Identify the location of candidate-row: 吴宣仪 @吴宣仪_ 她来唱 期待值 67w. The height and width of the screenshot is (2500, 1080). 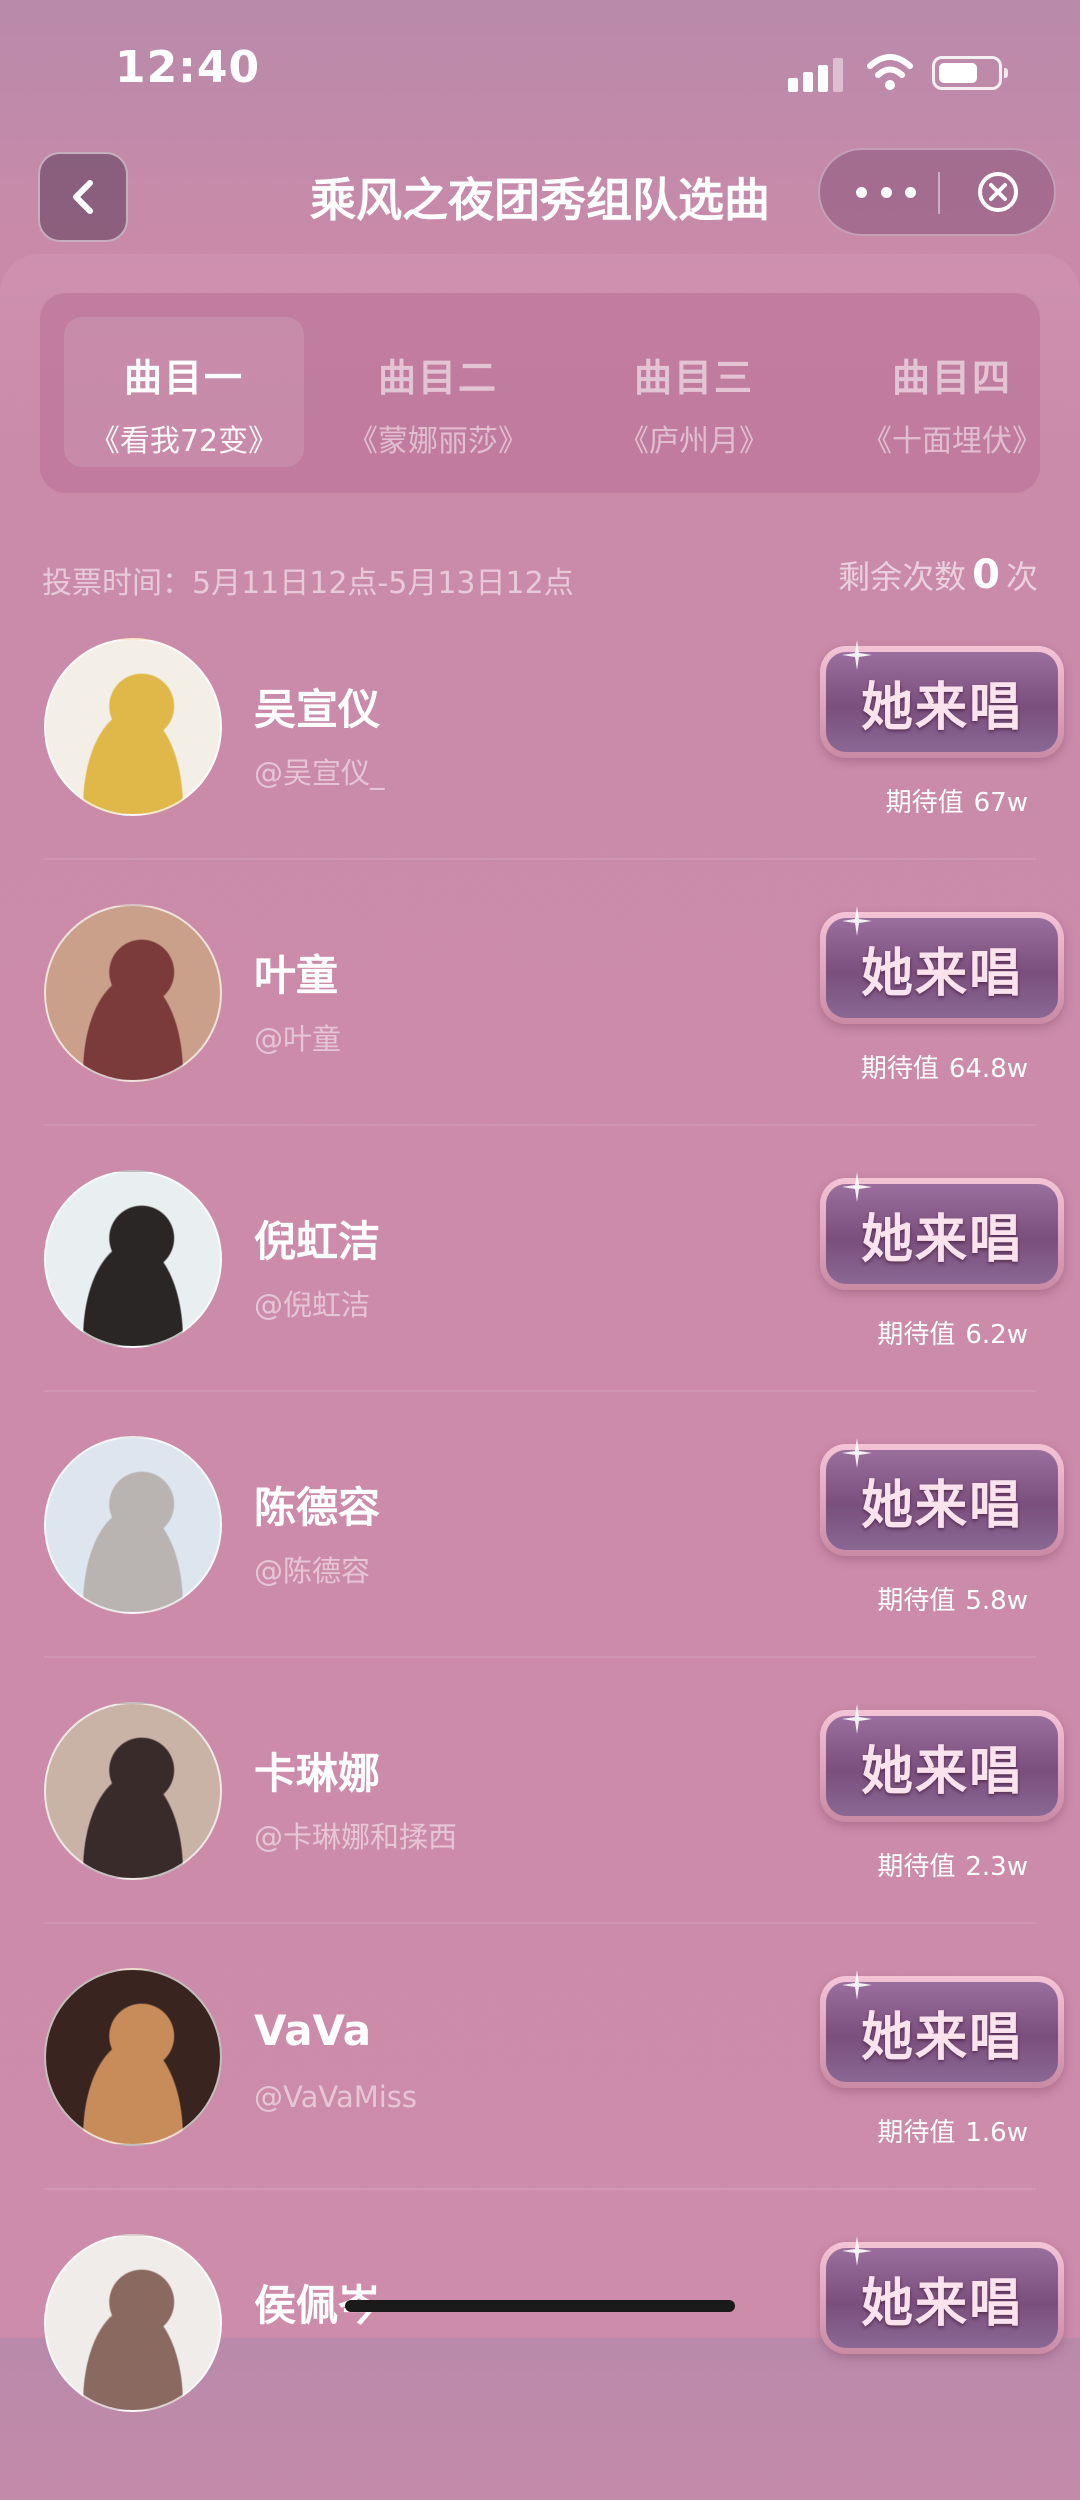
(540, 771).